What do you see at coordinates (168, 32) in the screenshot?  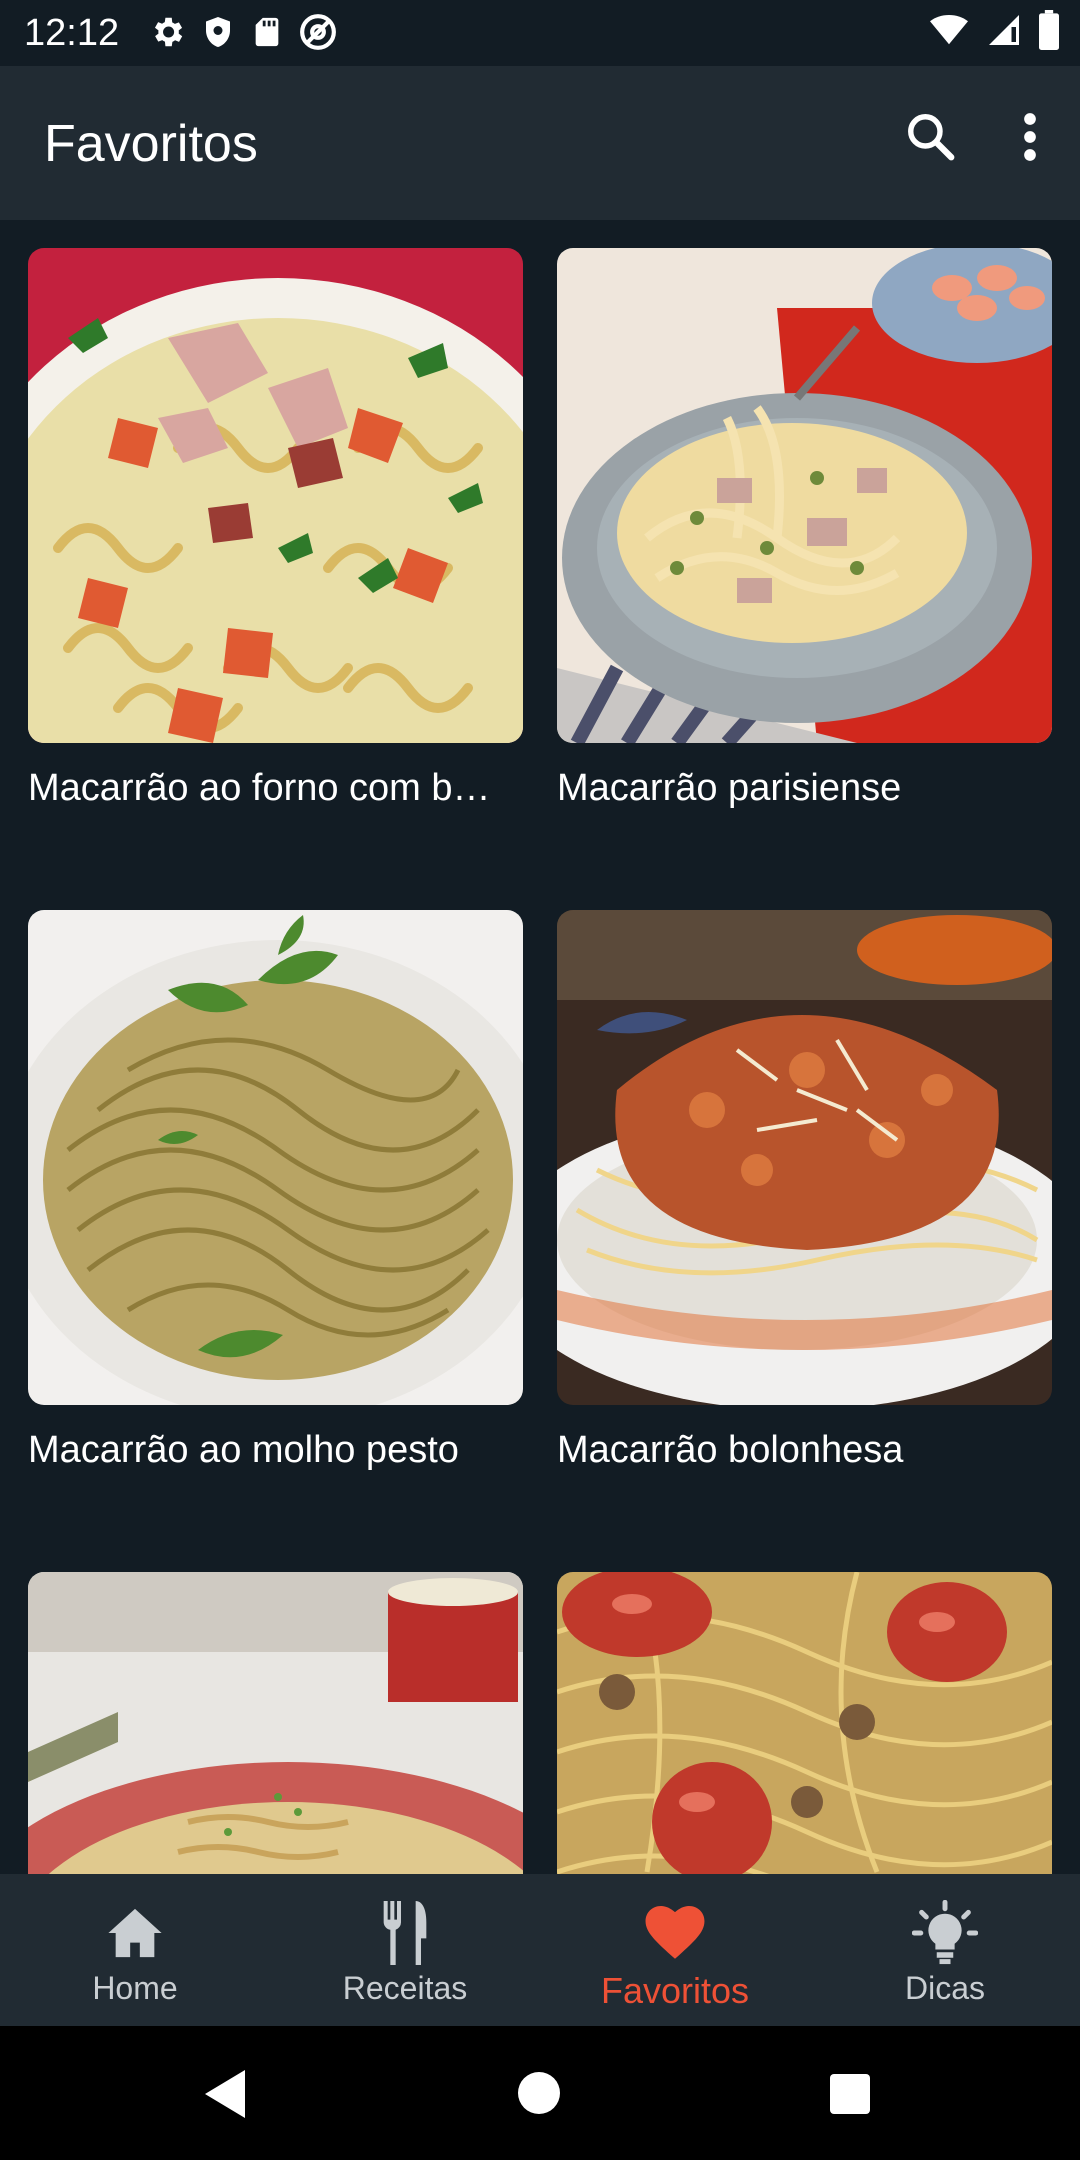 I see `gear-icon` at bounding box center [168, 32].